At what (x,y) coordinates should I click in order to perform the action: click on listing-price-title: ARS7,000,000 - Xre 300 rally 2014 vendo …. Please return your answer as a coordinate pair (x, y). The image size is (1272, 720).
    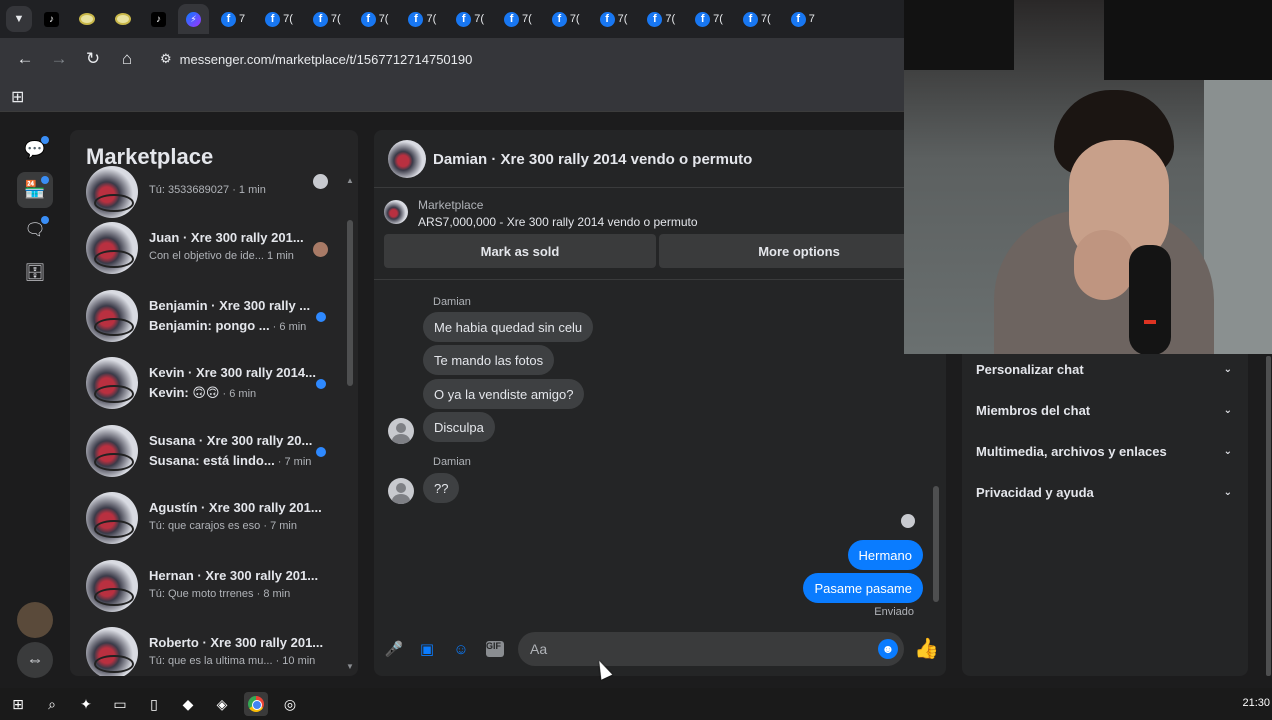
    Looking at the image, I should click on (558, 222).